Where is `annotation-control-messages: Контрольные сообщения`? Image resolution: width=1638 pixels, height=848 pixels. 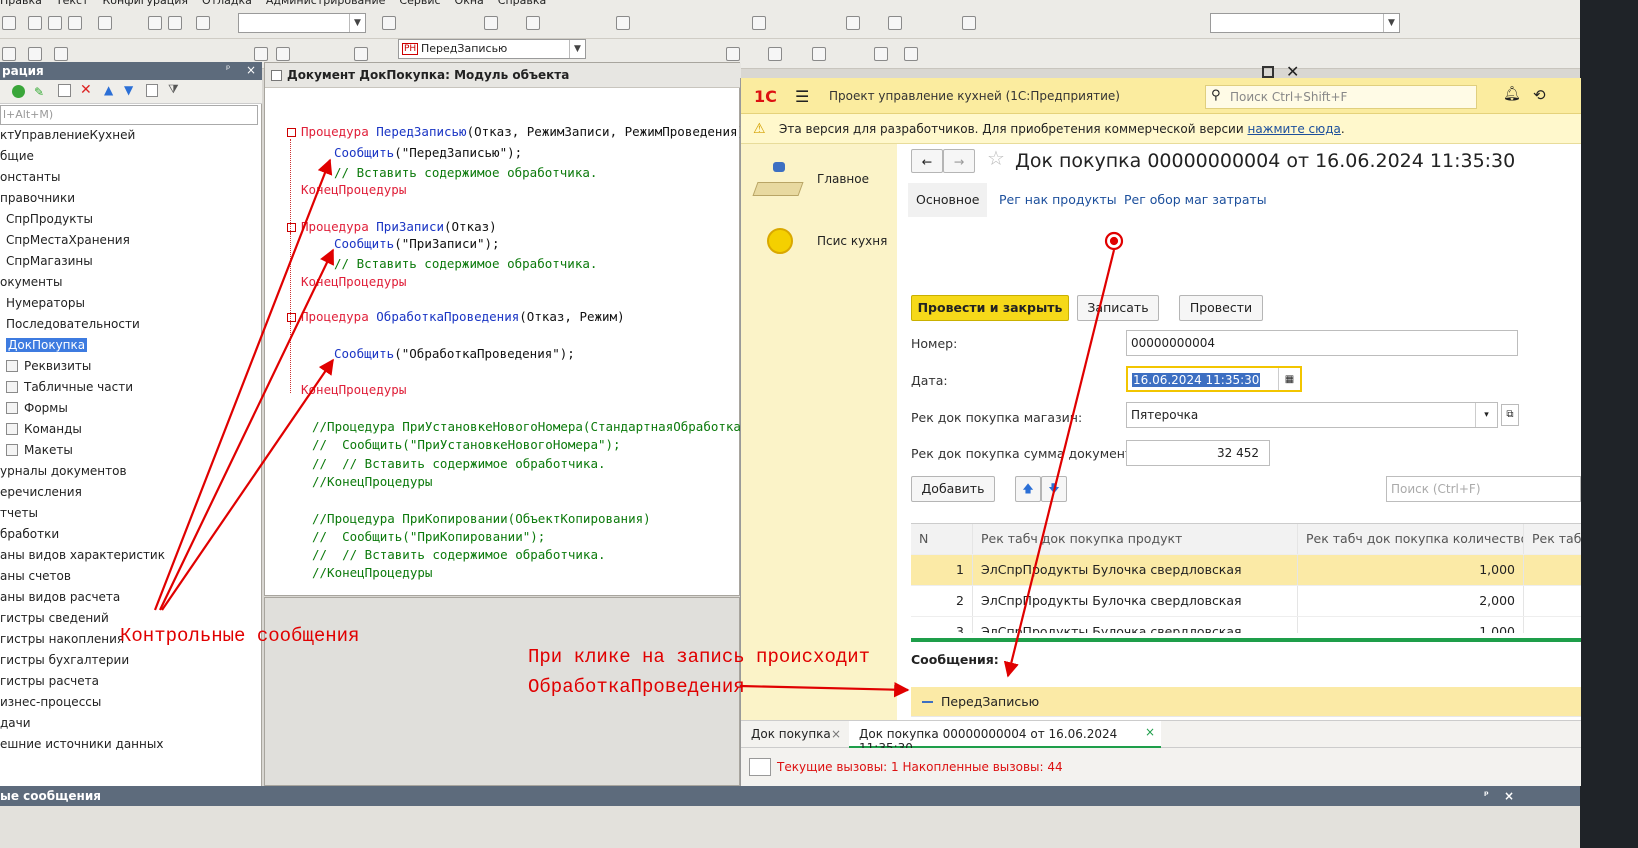
annotation-control-messages: Контрольные сообщения is located at coordinates (240, 636).